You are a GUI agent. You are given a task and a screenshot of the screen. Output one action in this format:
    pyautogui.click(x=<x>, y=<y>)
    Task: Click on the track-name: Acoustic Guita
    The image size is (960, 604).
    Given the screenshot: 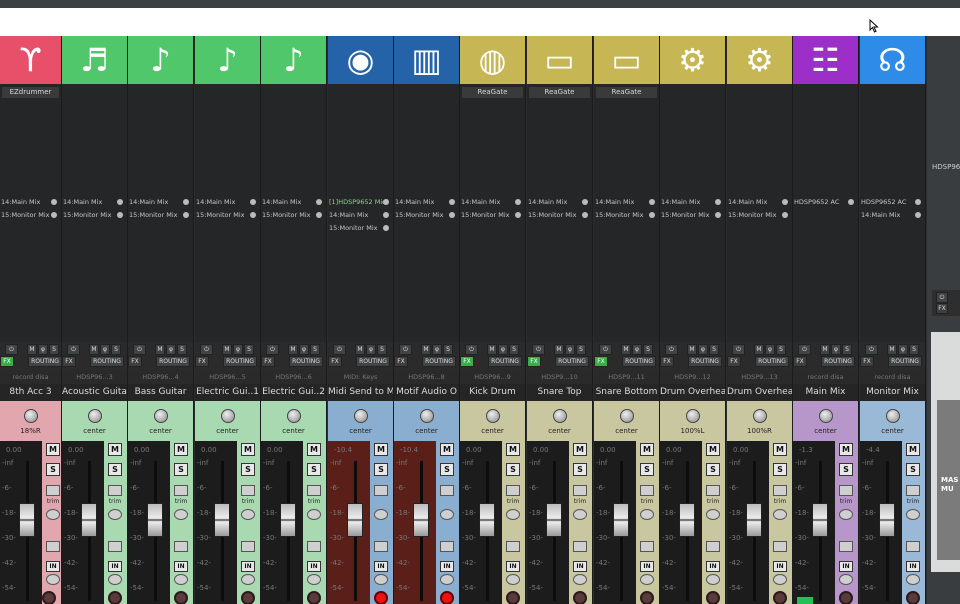 What is the action you would take?
    pyautogui.click(x=94, y=392)
    